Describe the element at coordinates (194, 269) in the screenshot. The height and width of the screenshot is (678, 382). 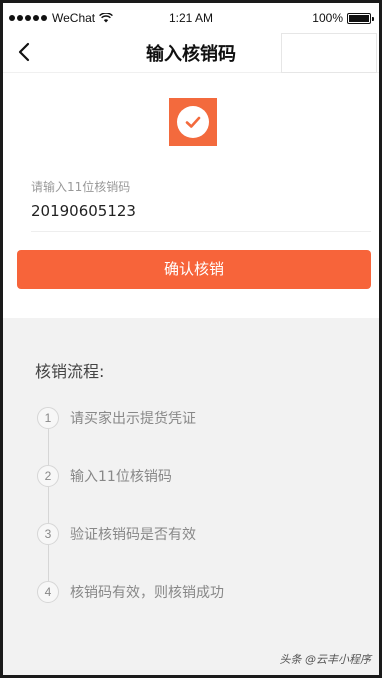
I see `confirm-verify-button: 确认核销` at that location.